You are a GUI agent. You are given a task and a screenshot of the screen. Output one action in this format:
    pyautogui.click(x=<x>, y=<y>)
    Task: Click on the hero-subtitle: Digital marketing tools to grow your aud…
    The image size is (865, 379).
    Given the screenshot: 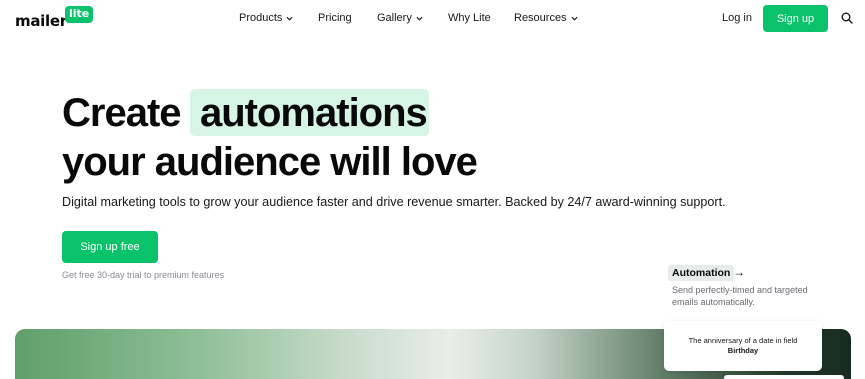 What is the action you would take?
    pyautogui.click(x=394, y=202)
    